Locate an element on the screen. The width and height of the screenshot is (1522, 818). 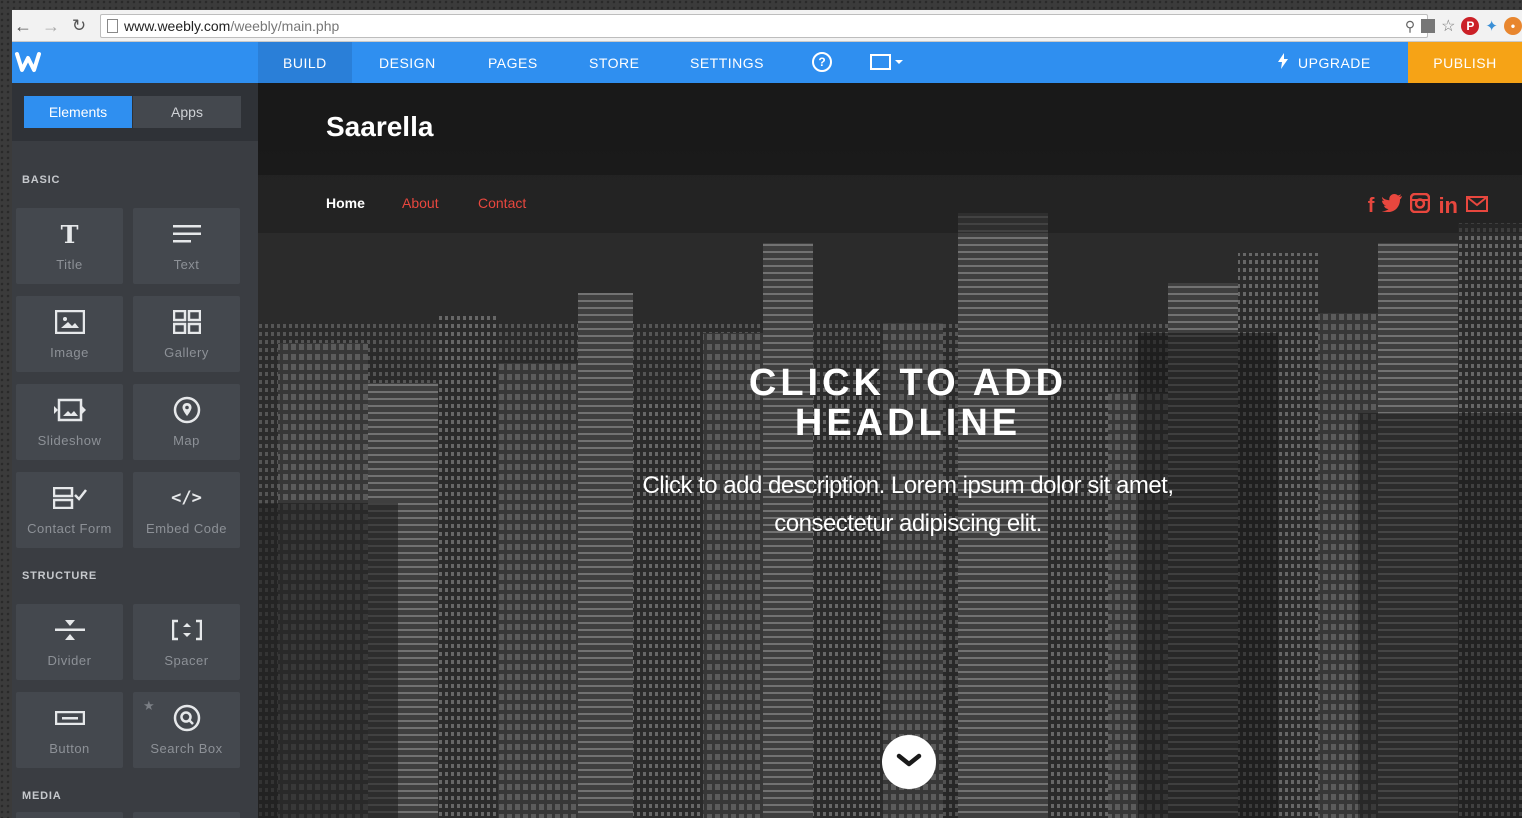
chevron-down-icon is located at coordinates (909, 762).